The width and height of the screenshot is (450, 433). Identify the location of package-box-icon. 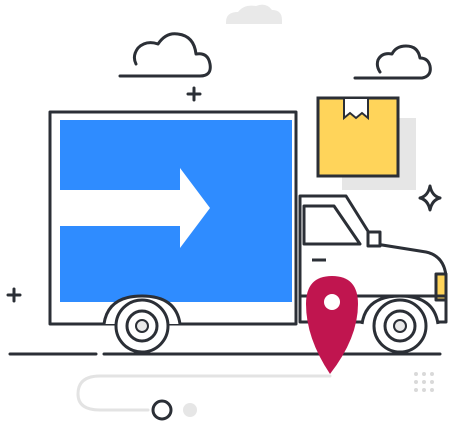
(366, 143).